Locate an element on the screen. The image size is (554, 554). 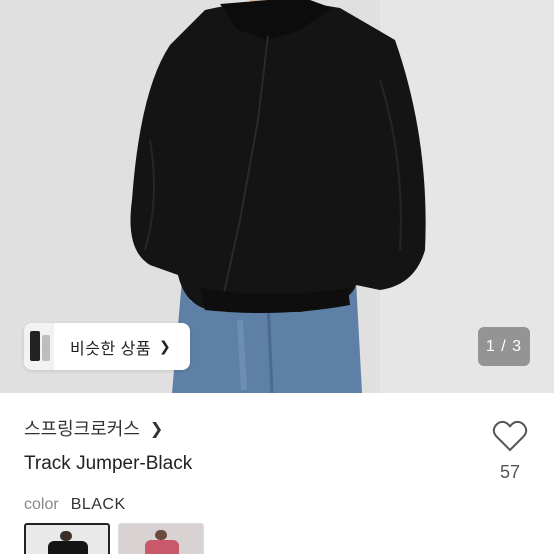
like-button is located at coordinates (510, 438).